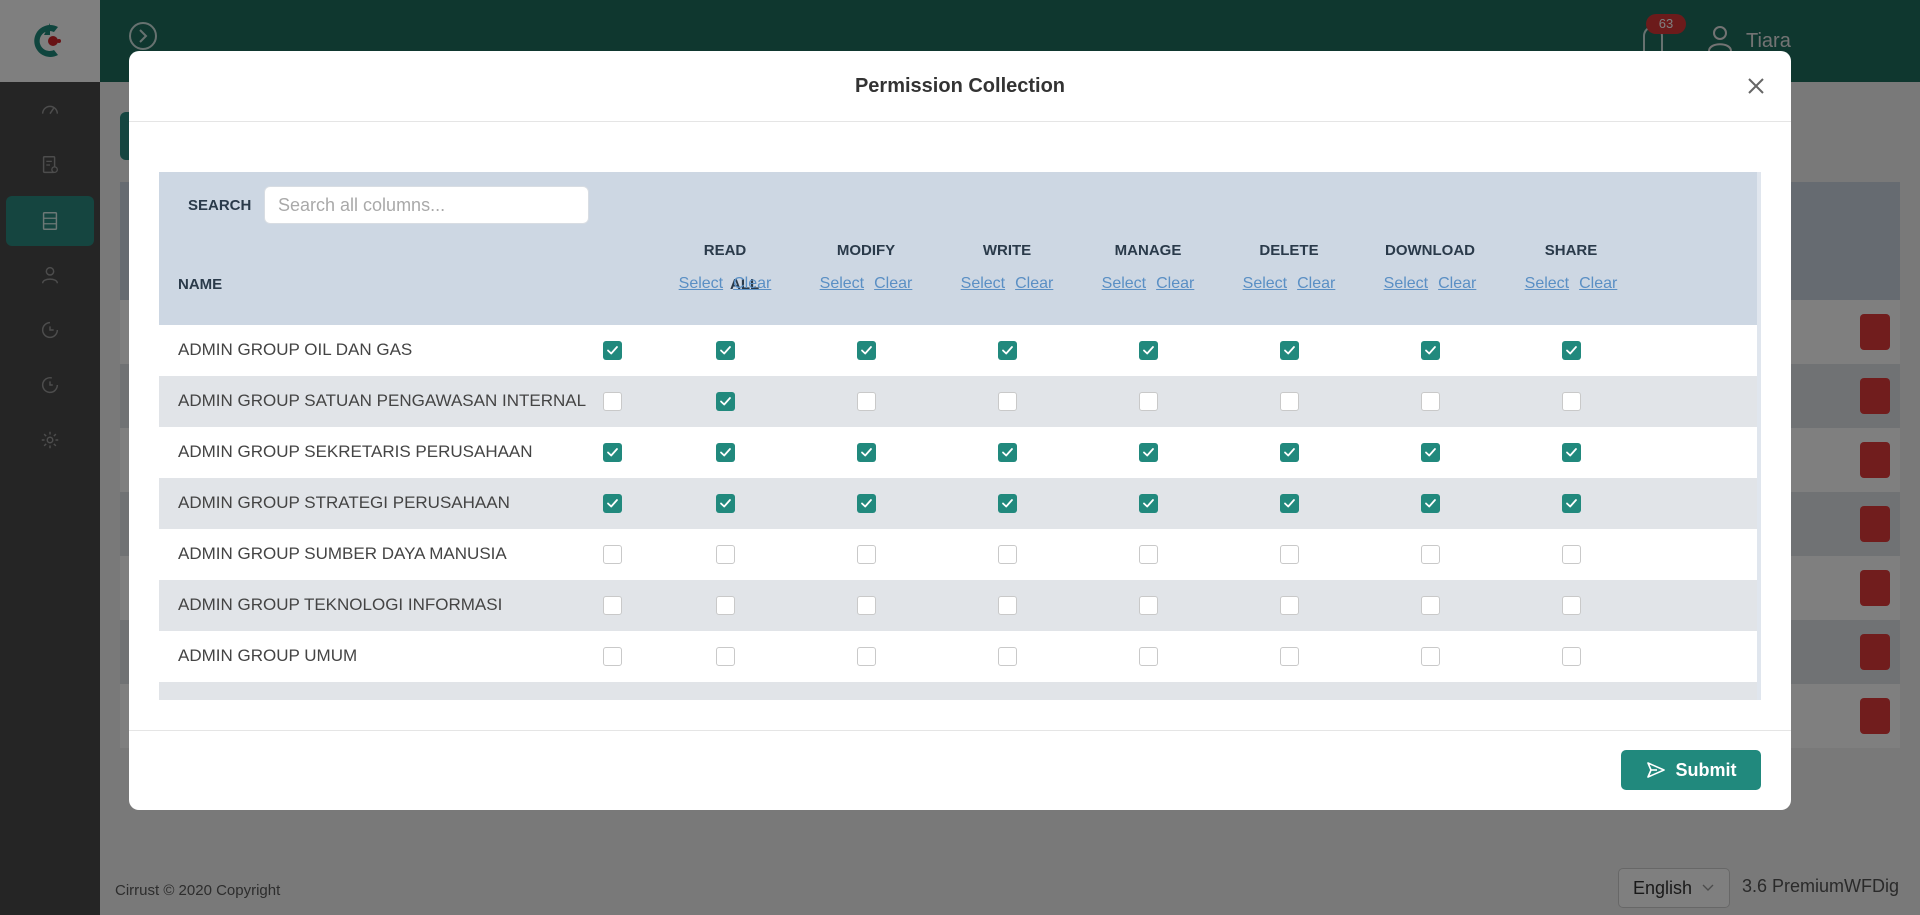 This screenshot has width=1920, height=915. I want to click on group-name: ADMIN GROUP OIL DAN GAS, so click(295, 349).